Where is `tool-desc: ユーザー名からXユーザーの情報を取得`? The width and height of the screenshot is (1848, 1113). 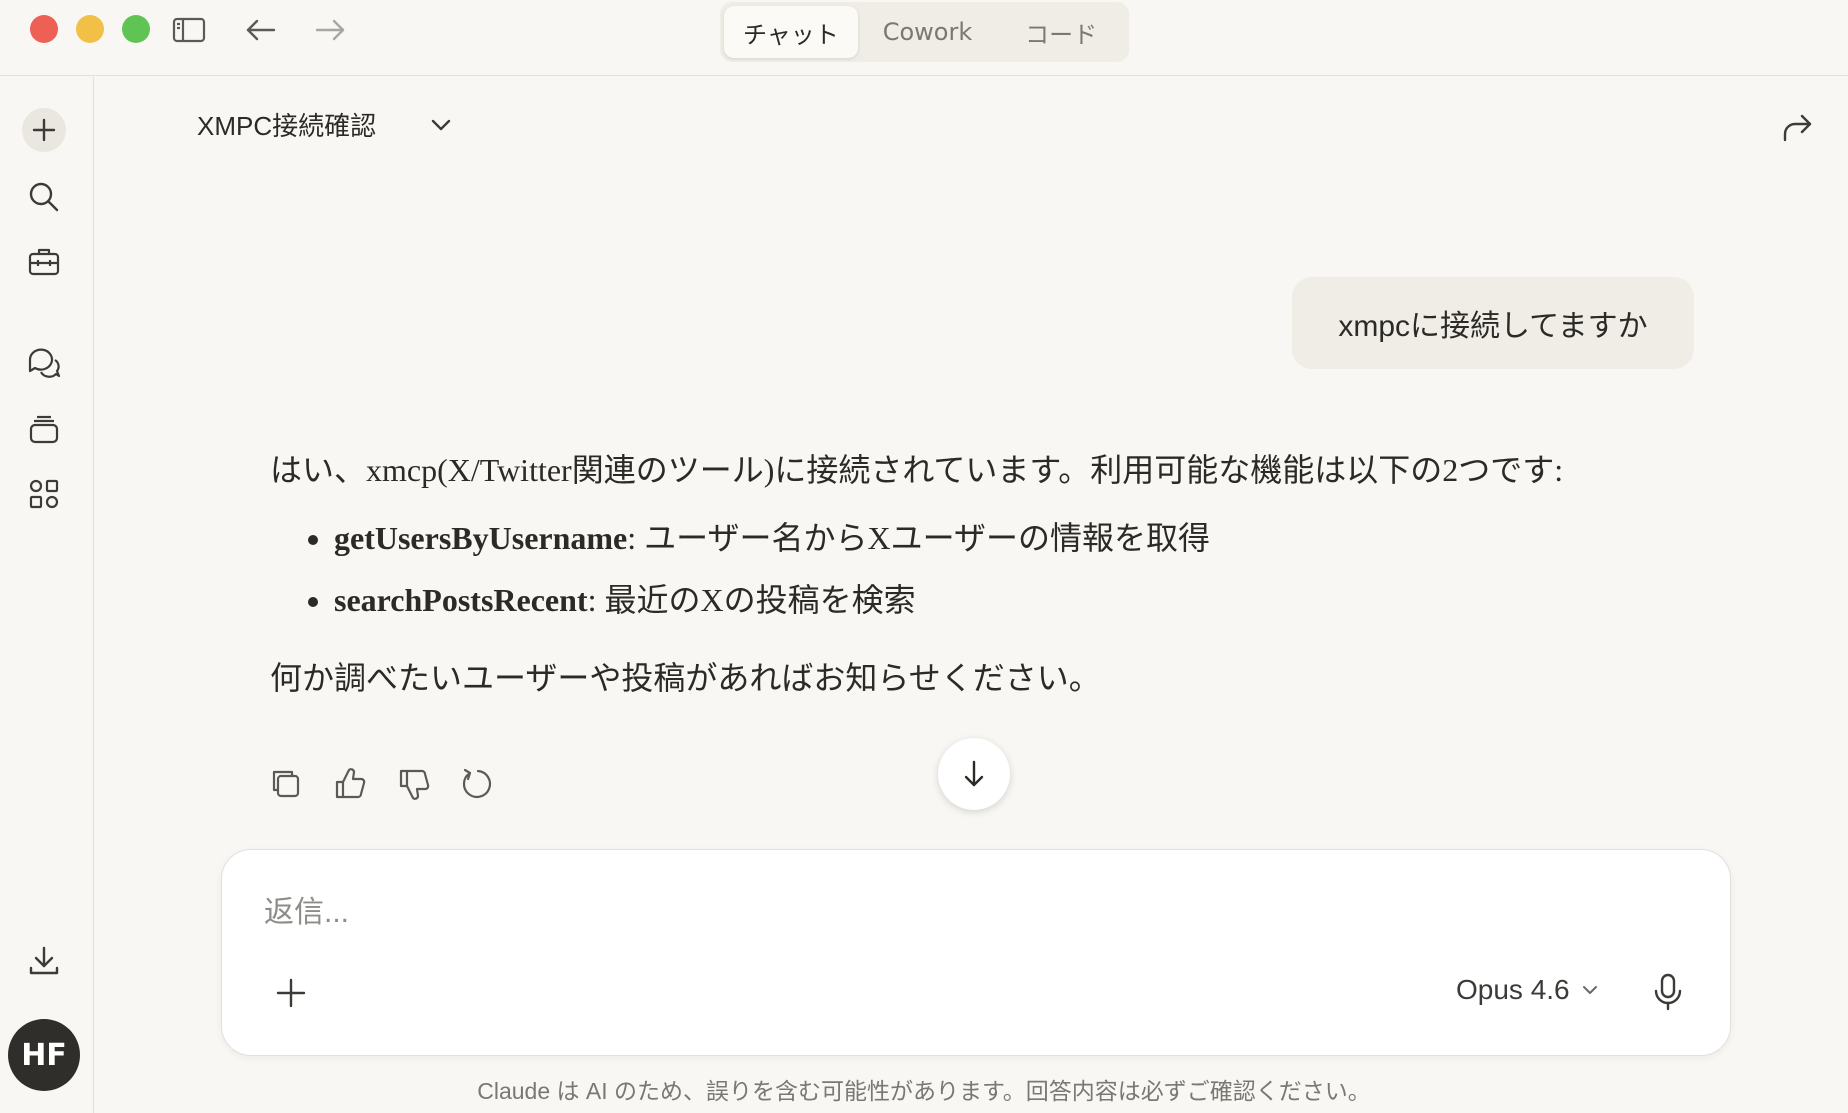 tool-desc: ユーザー名からXユーザーの情報を取得 is located at coordinates (923, 538).